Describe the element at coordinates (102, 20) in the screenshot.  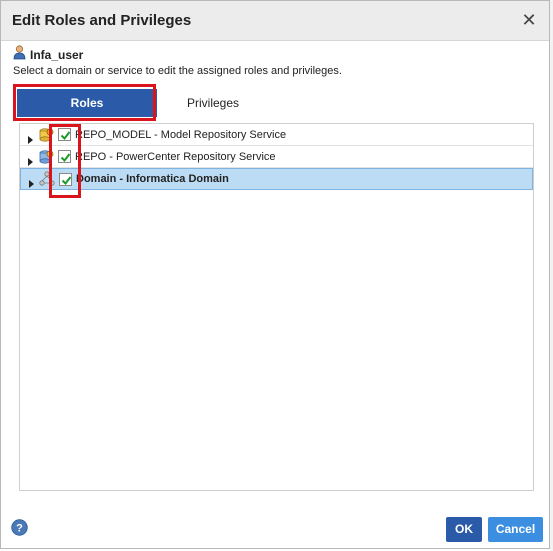
I see `dialog-title: Edit Roles and Privileges` at that location.